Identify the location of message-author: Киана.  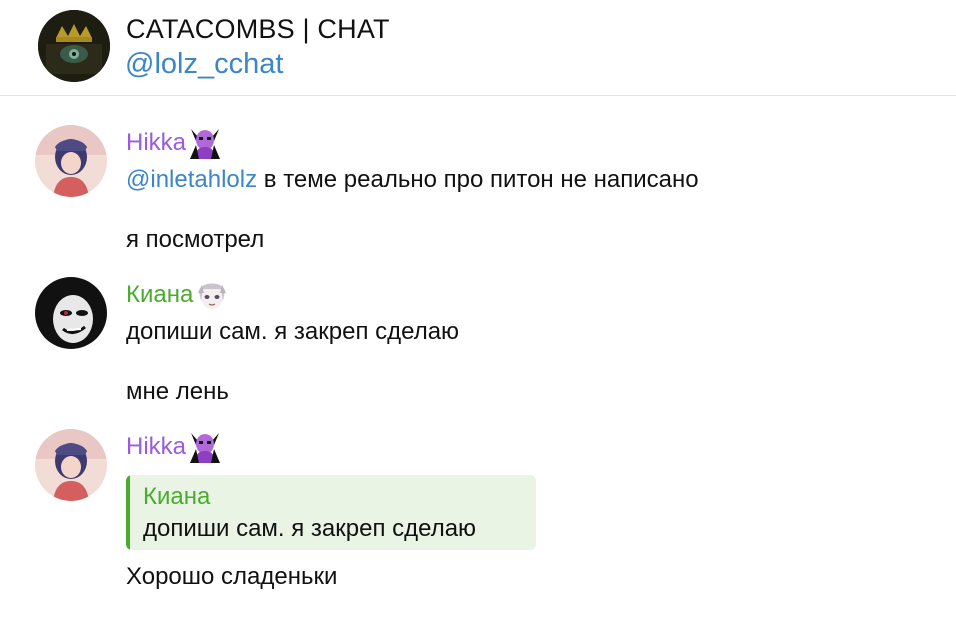
(178, 295).